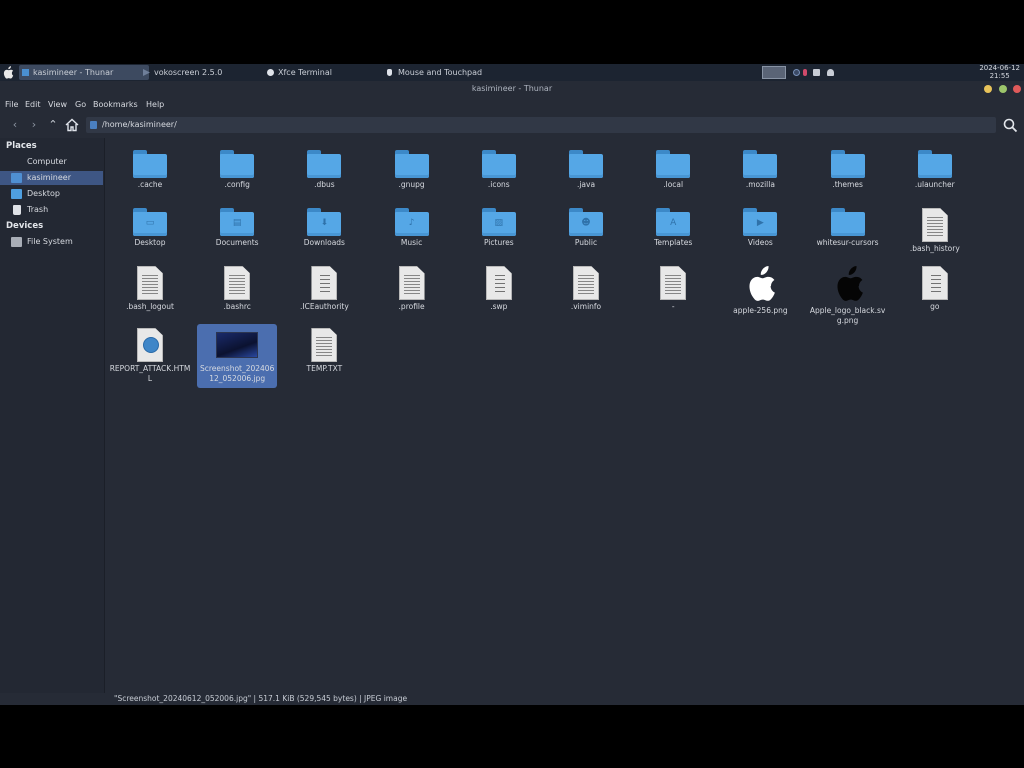 The image size is (1024, 768). What do you see at coordinates (673, 228) in the screenshot?
I see `file-item: A Templates` at bounding box center [673, 228].